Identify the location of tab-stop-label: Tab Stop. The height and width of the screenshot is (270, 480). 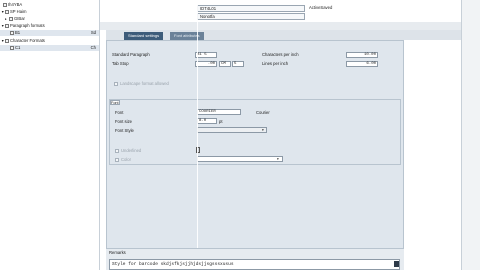
(120, 63).